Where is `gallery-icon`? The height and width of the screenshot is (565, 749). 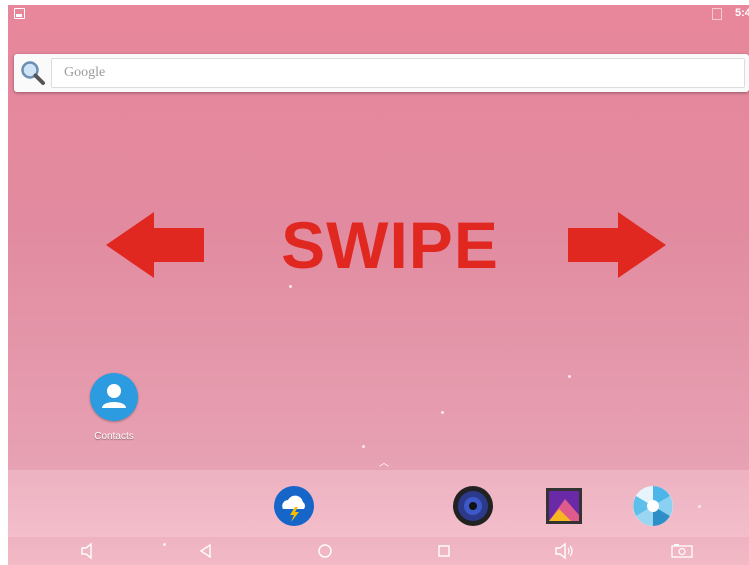 gallery-icon is located at coordinates (564, 506).